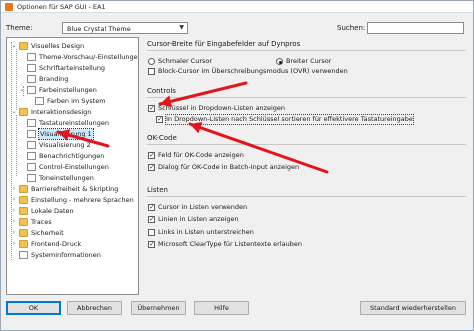 The width and height of the screenshot is (474, 331). Describe the element at coordinates (19, 28) in the screenshot. I see `theme-label: Theme:` at that location.